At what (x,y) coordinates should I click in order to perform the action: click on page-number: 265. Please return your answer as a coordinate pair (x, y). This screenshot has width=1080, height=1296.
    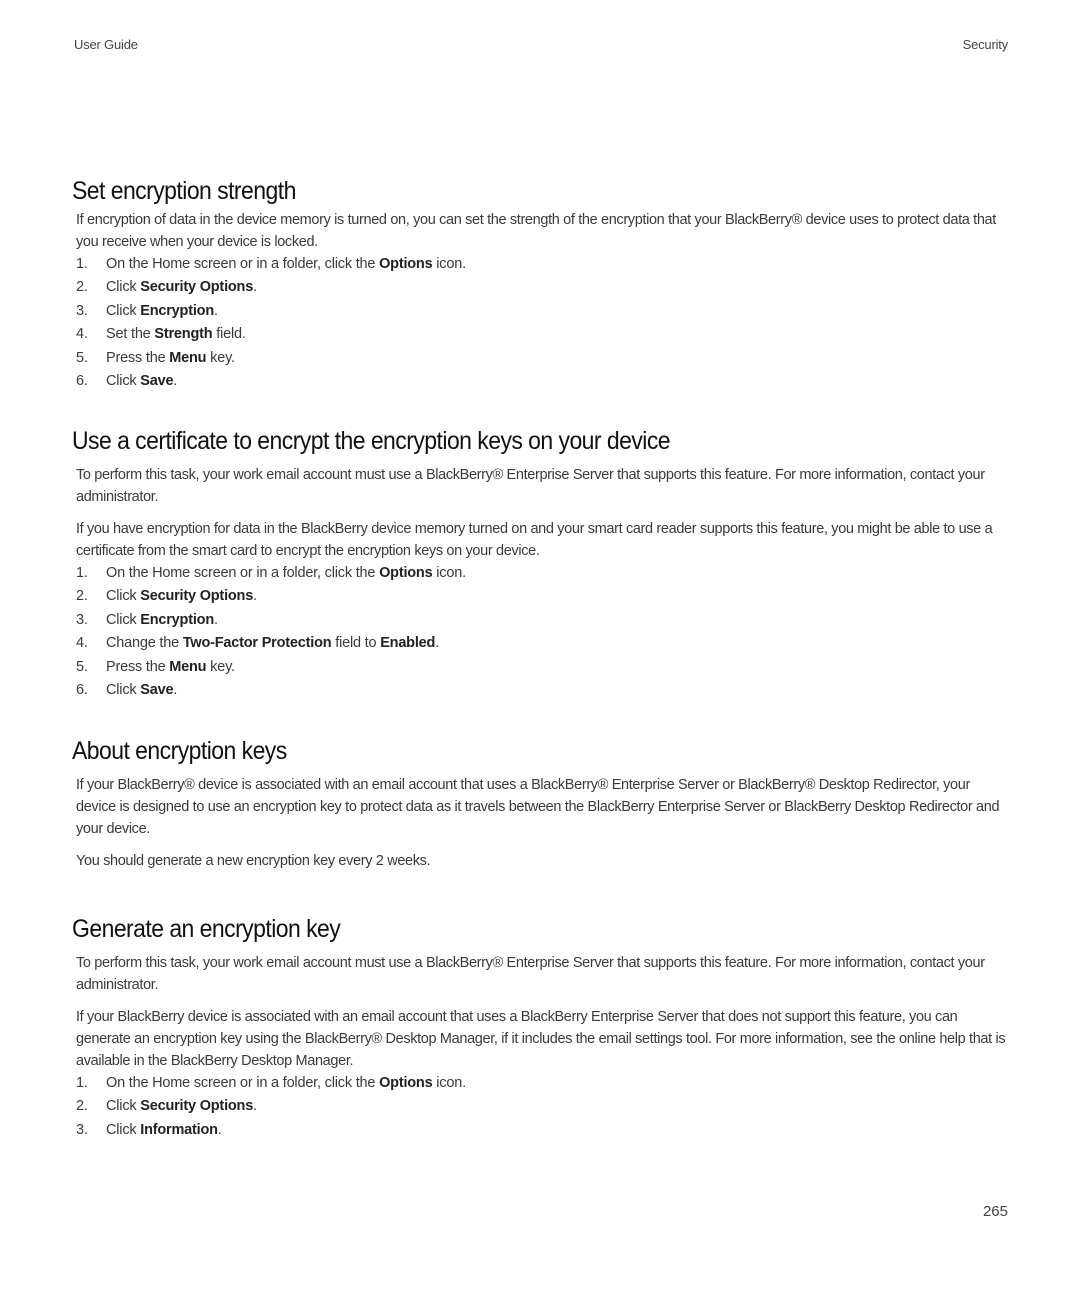
    Looking at the image, I should click on (995, 1211).